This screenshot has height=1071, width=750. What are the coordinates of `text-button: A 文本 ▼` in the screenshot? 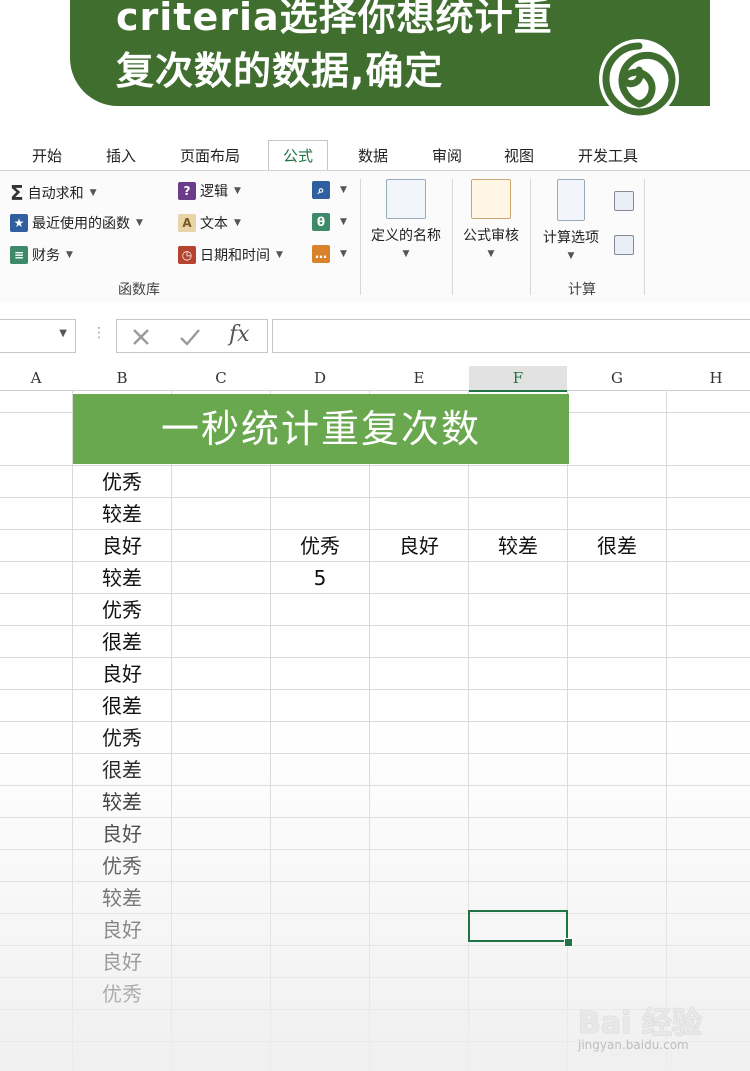 It's located at (209, 223).